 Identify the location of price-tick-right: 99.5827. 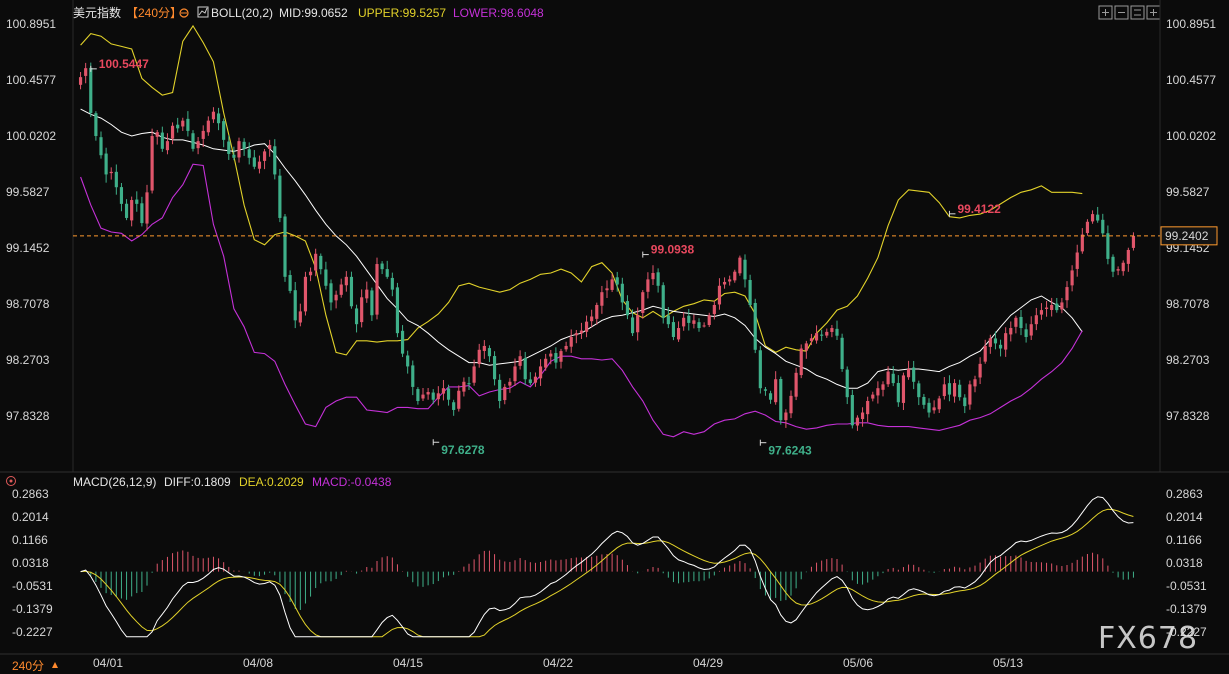
(1188, 192).